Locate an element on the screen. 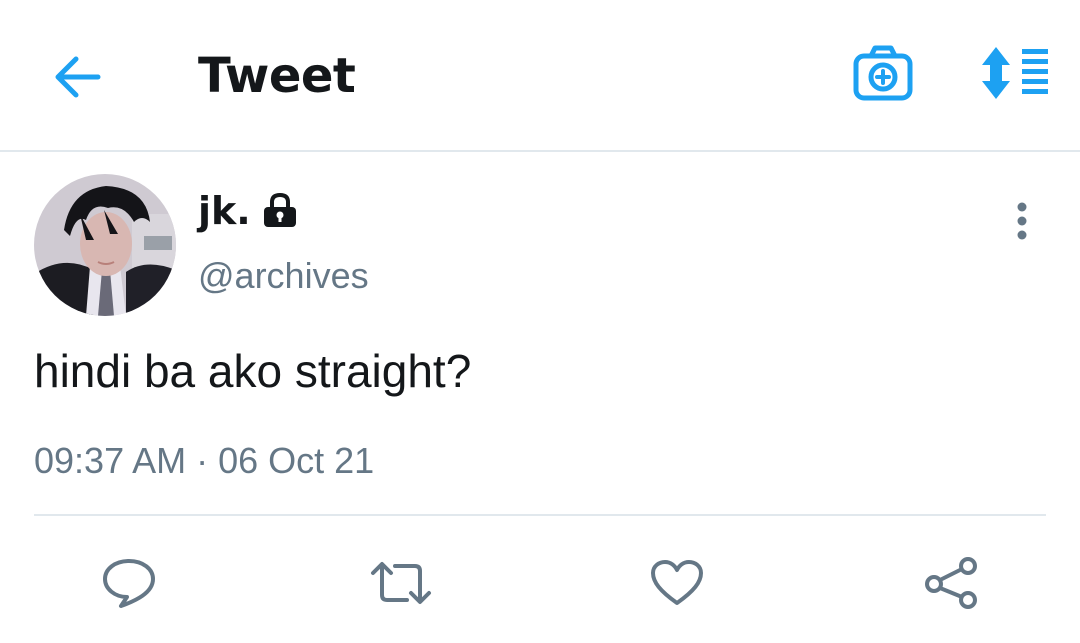 The height and width of the screenshot is (643, 1080). share-icon is located at coordinates (951, 583).